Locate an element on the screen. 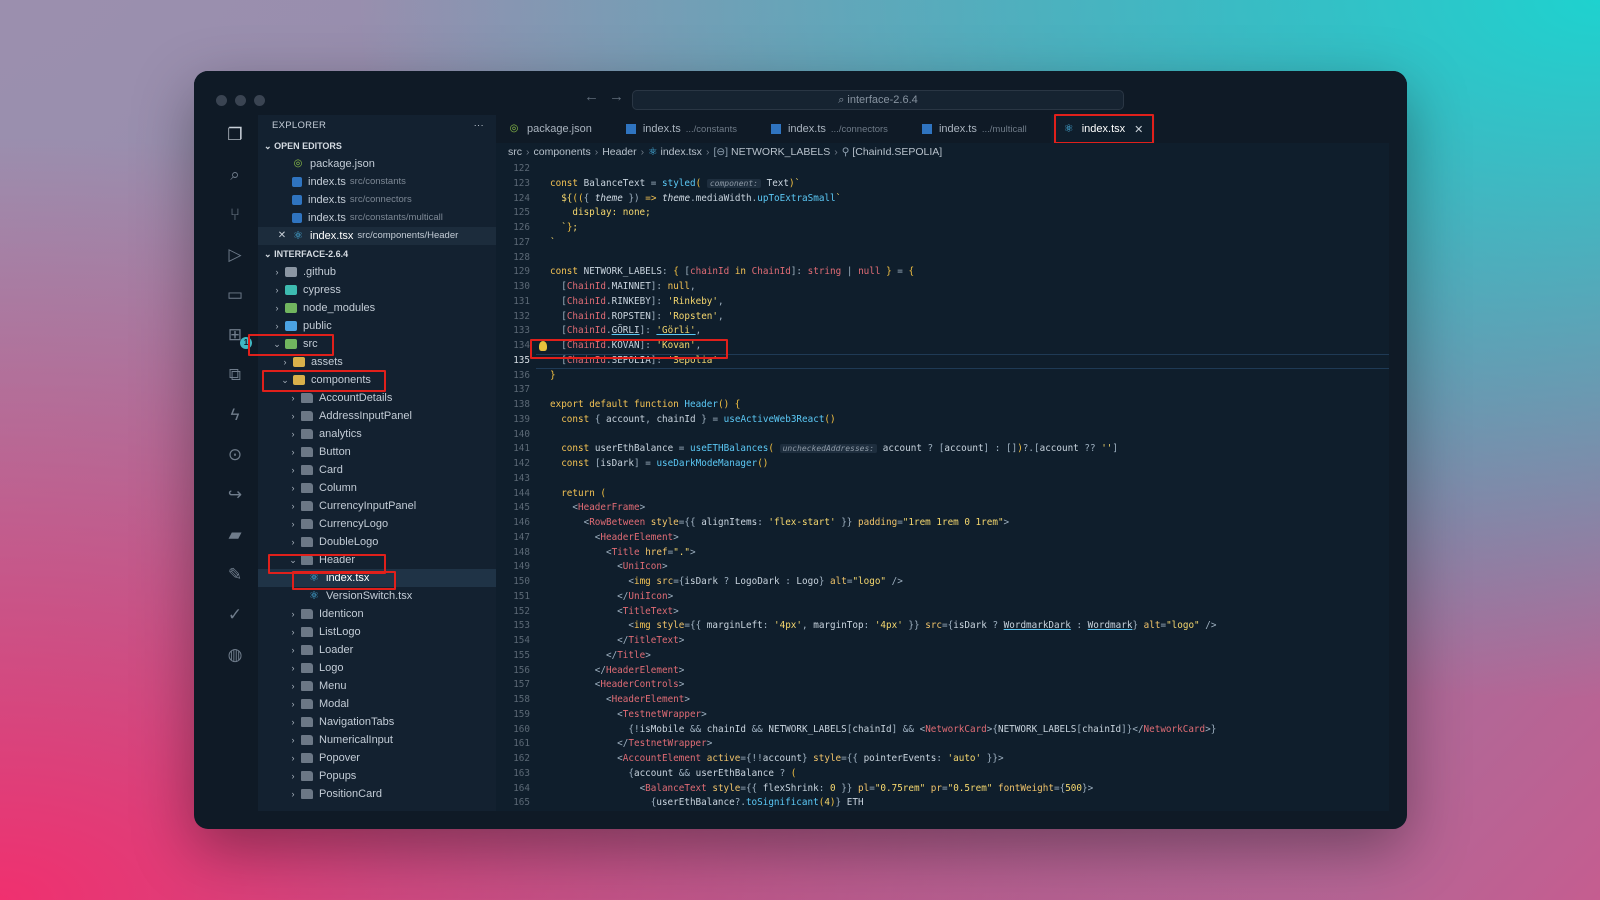 The image size is (1600, 900). tree-folder: › Menu is located at coordinates (377, 686).